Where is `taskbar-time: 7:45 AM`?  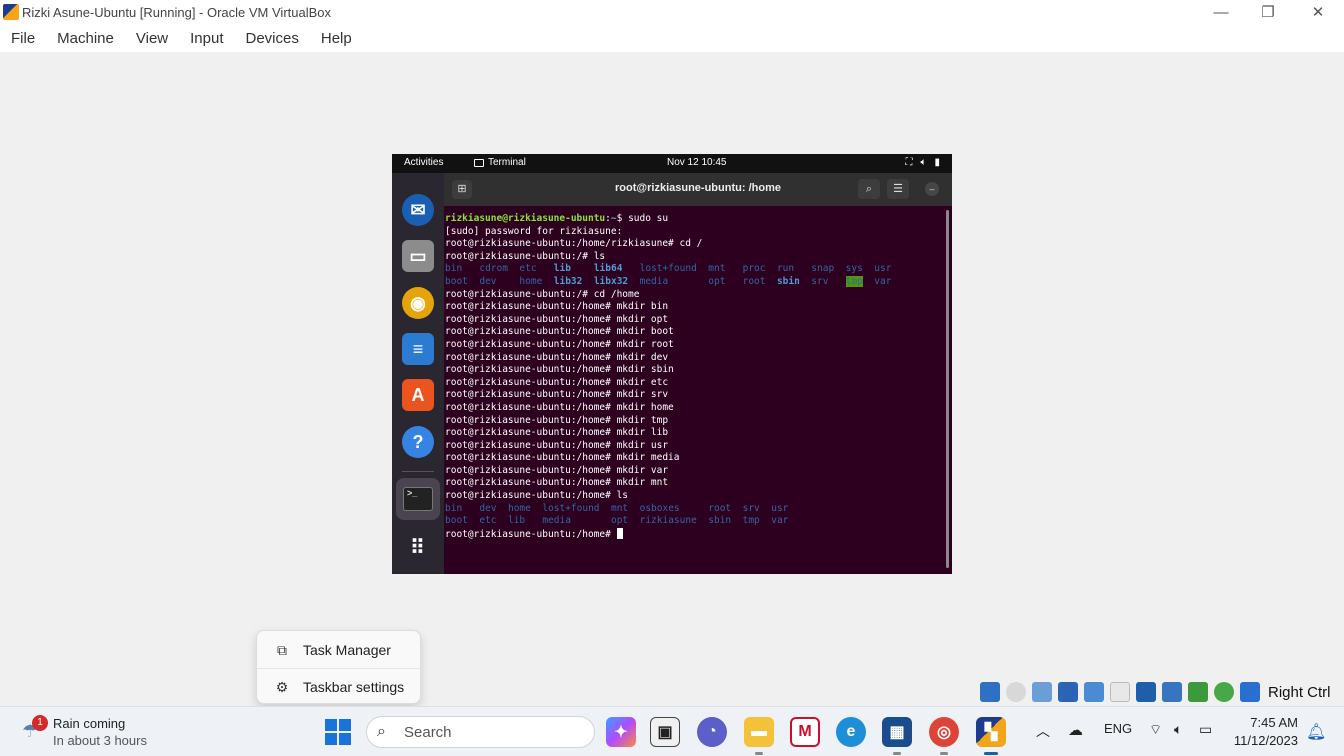
taskbar-time: 7:45 AM is located at coordinates (1269, 722).